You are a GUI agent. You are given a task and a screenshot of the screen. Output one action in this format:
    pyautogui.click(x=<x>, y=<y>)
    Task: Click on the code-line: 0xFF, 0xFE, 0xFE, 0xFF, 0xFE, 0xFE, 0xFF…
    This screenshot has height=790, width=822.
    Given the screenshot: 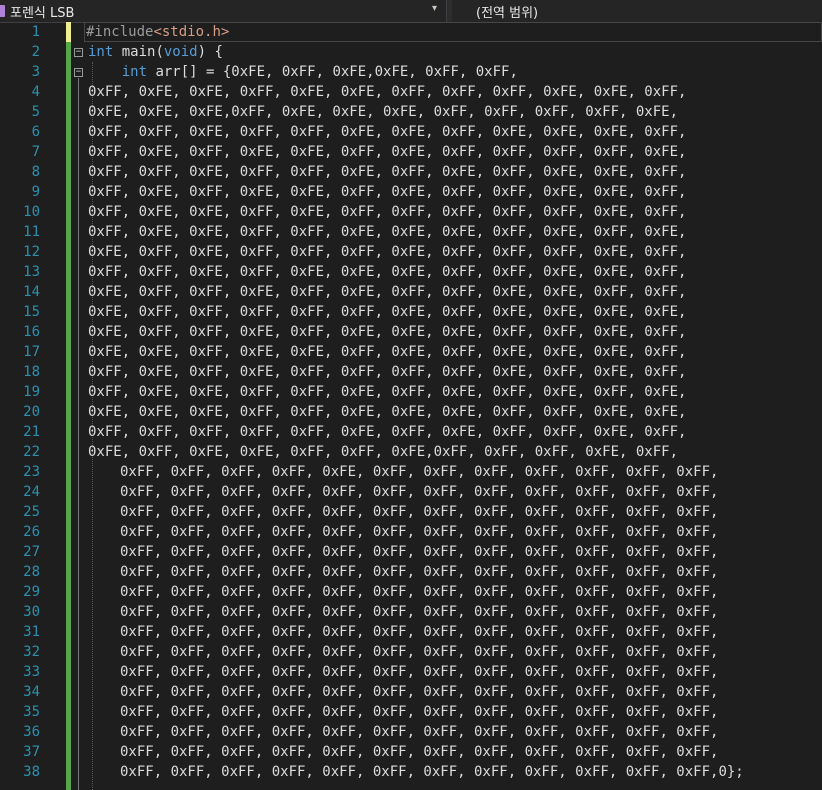 What is the action you would take?
    pyautogui.click(x=387, y=92)
    